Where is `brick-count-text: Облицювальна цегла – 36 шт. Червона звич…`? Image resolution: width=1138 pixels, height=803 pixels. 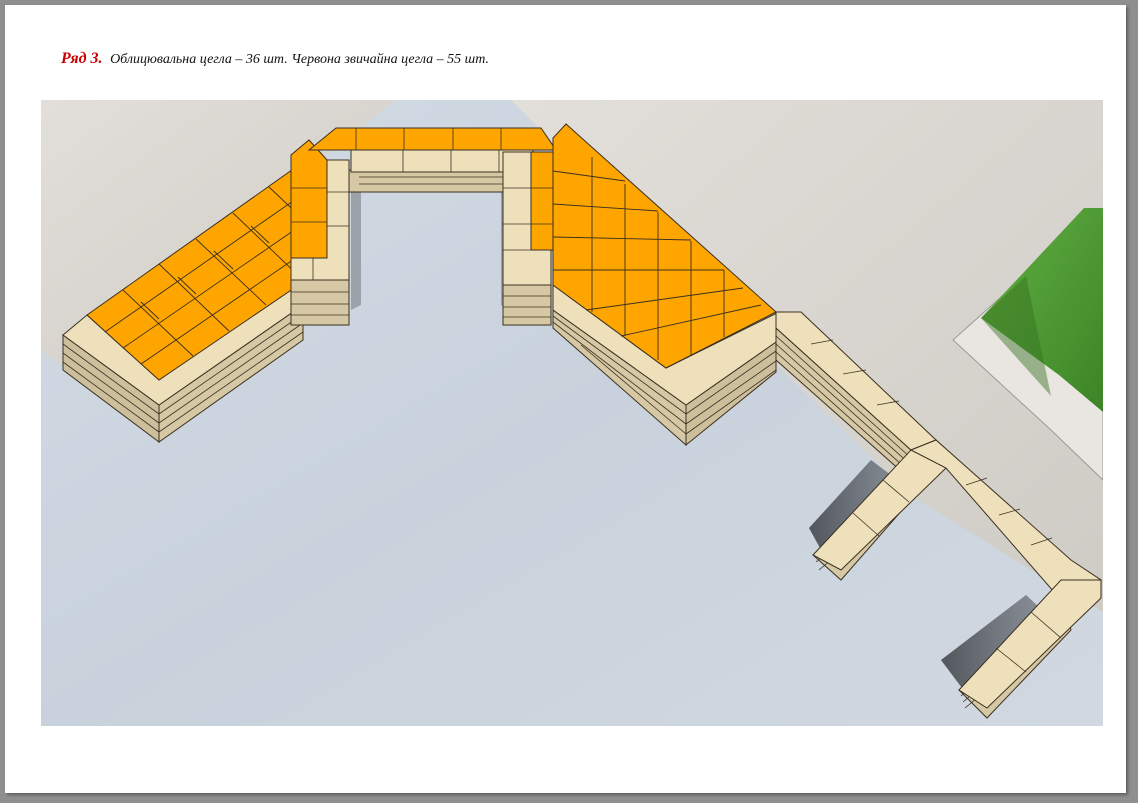 brick-count-text: Облицювальна цегла – 36 шт. Червона звич… is located at coordinates (300, 59).